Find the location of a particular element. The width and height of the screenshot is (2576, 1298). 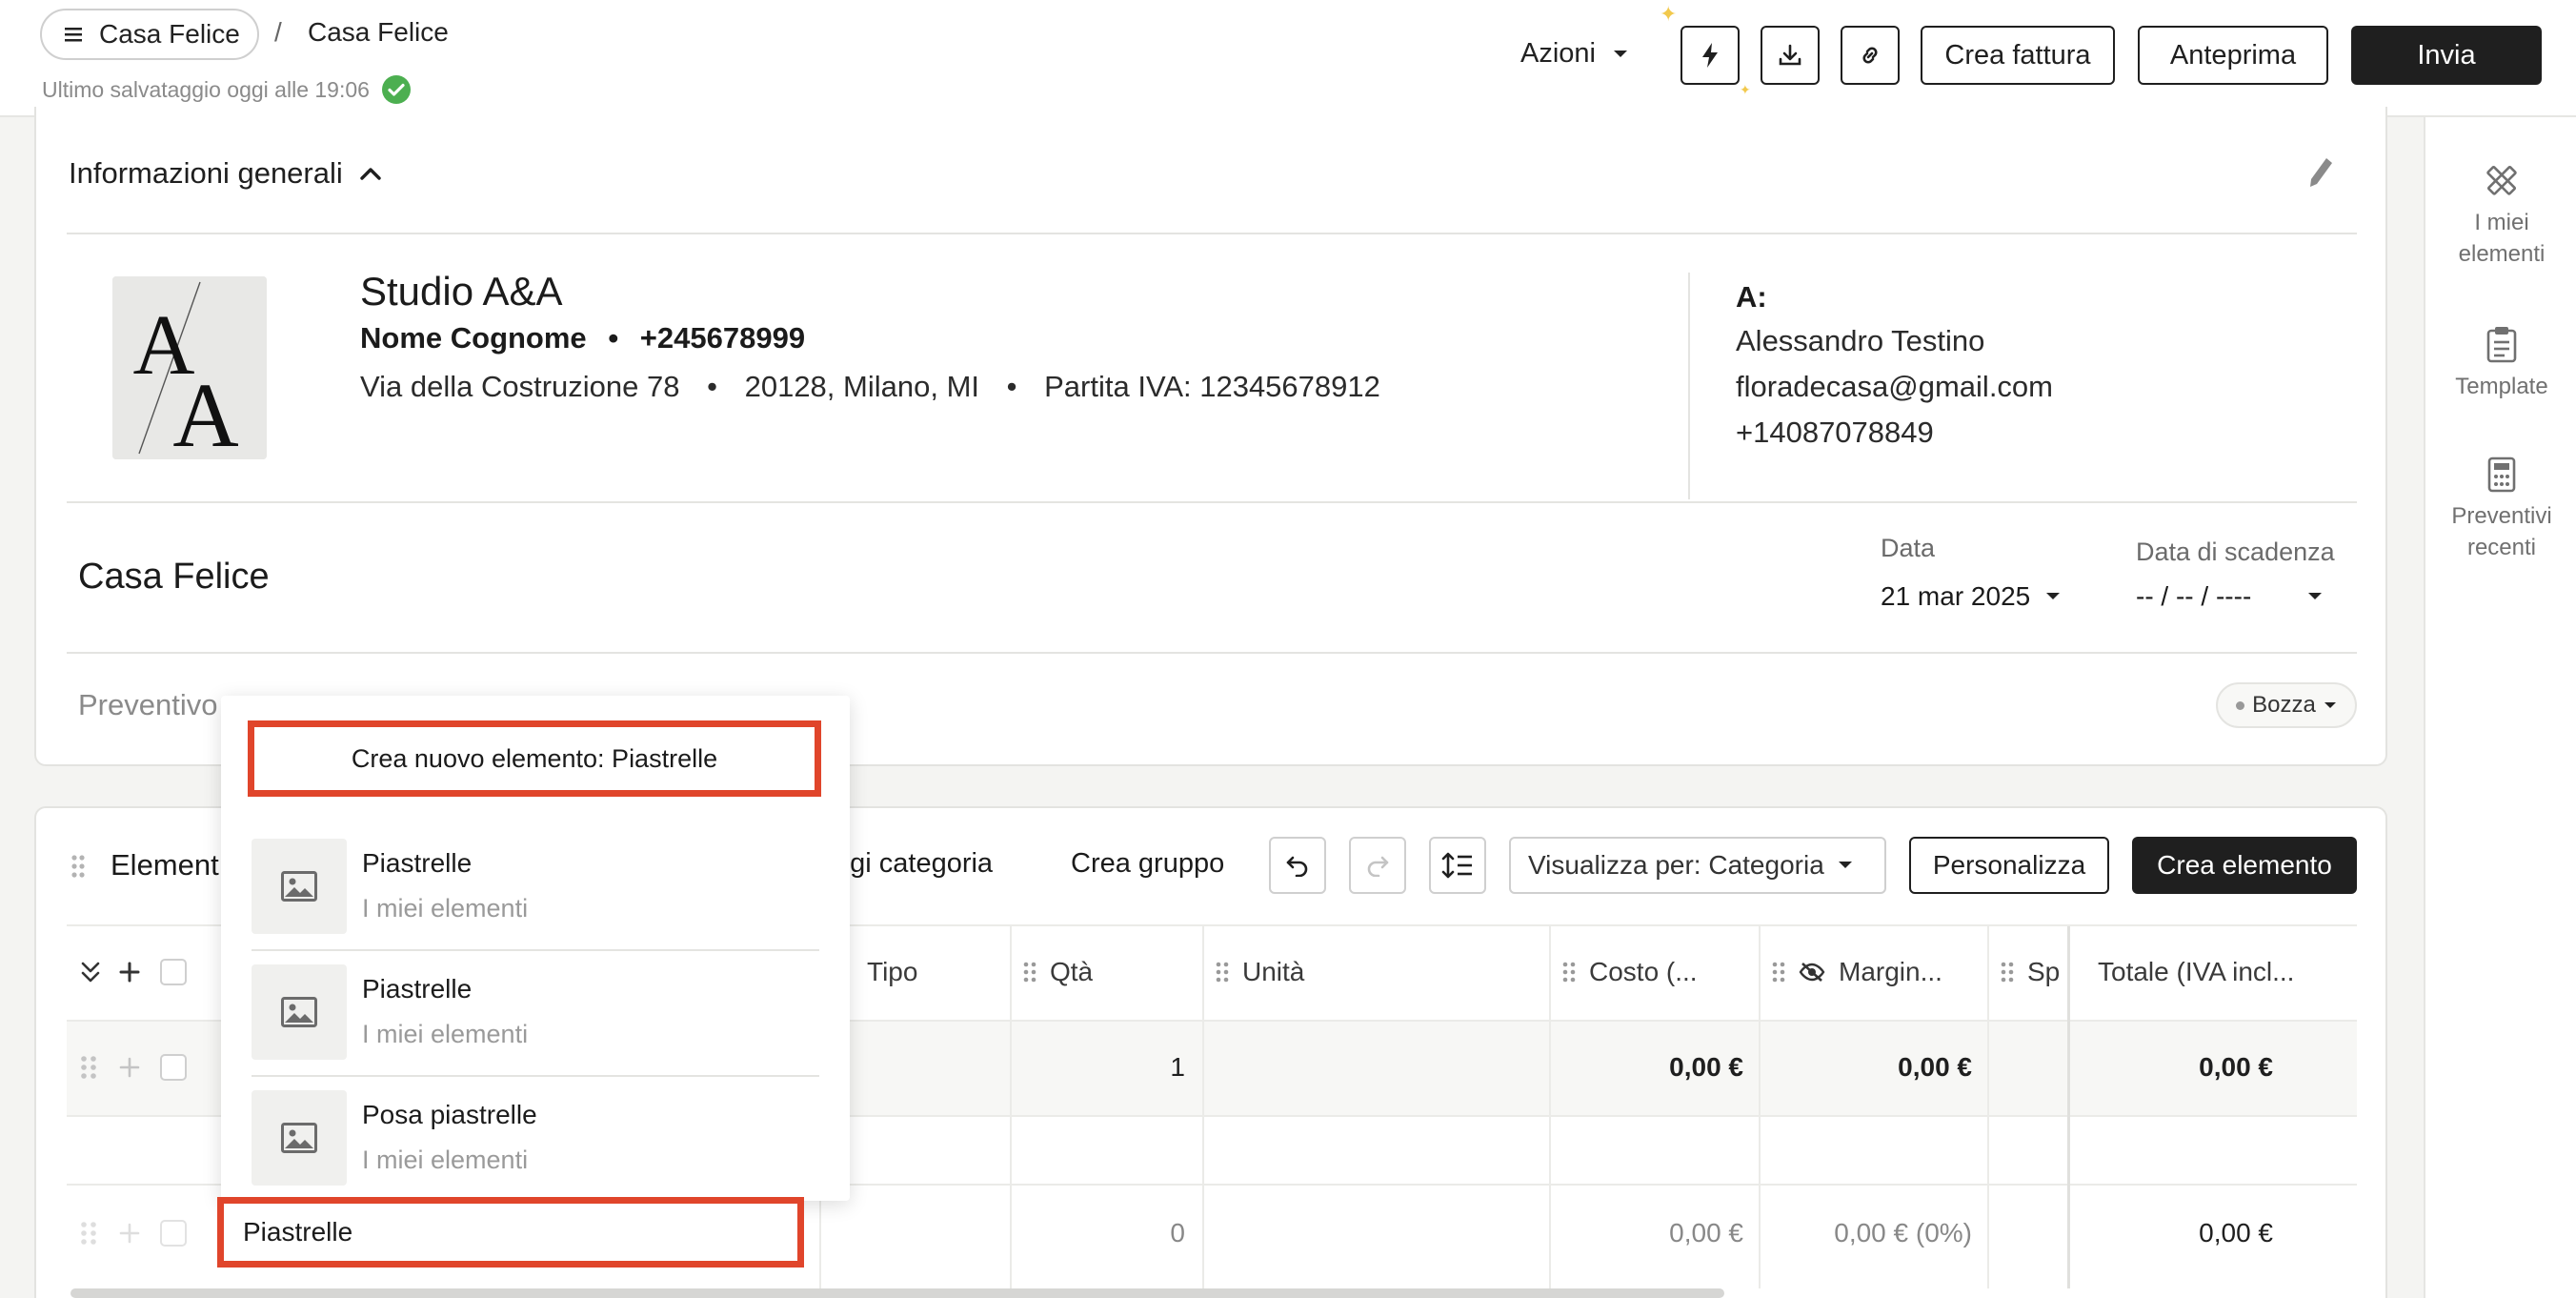

download-button is located at coordinates (1791, 55).